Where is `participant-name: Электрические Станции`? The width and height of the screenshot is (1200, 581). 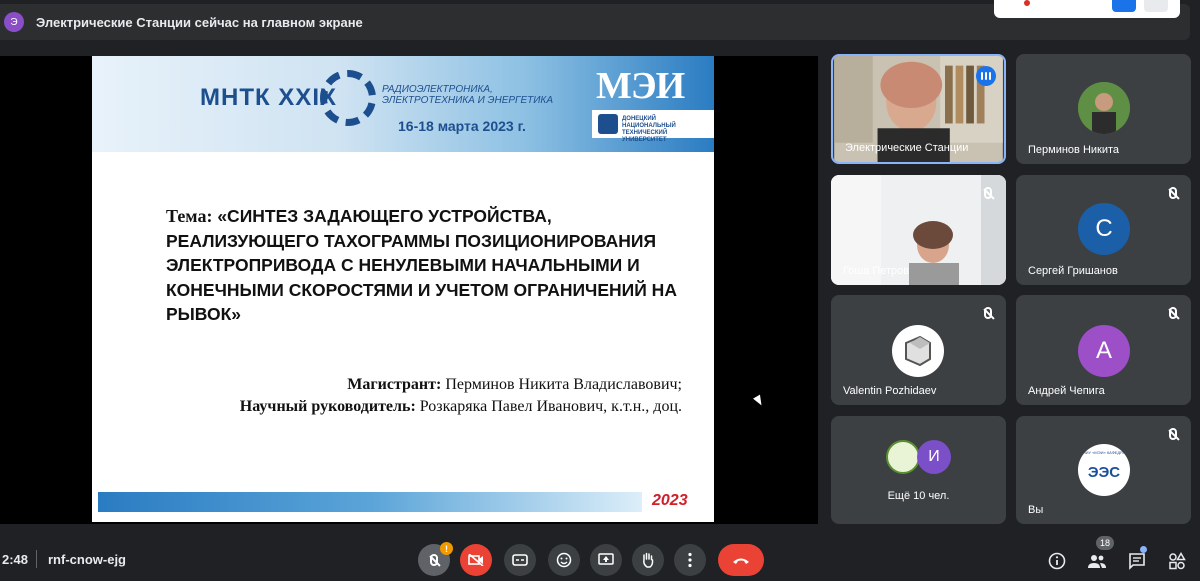
participant-name: Электрические Станции is located at coordinates (907, 148).